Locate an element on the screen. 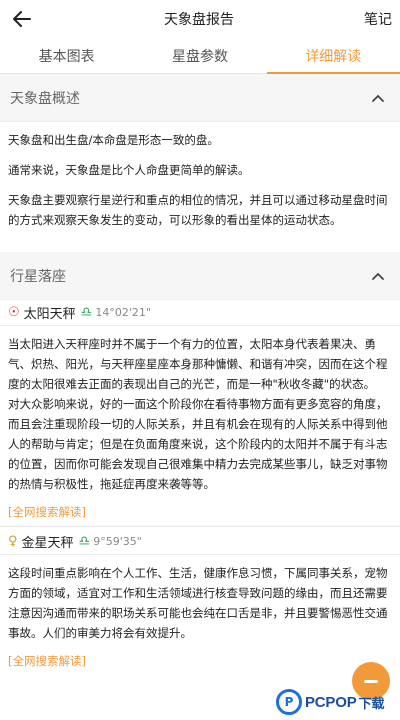  watermark-brand: PCPOP is located at coordinates (331, 702).